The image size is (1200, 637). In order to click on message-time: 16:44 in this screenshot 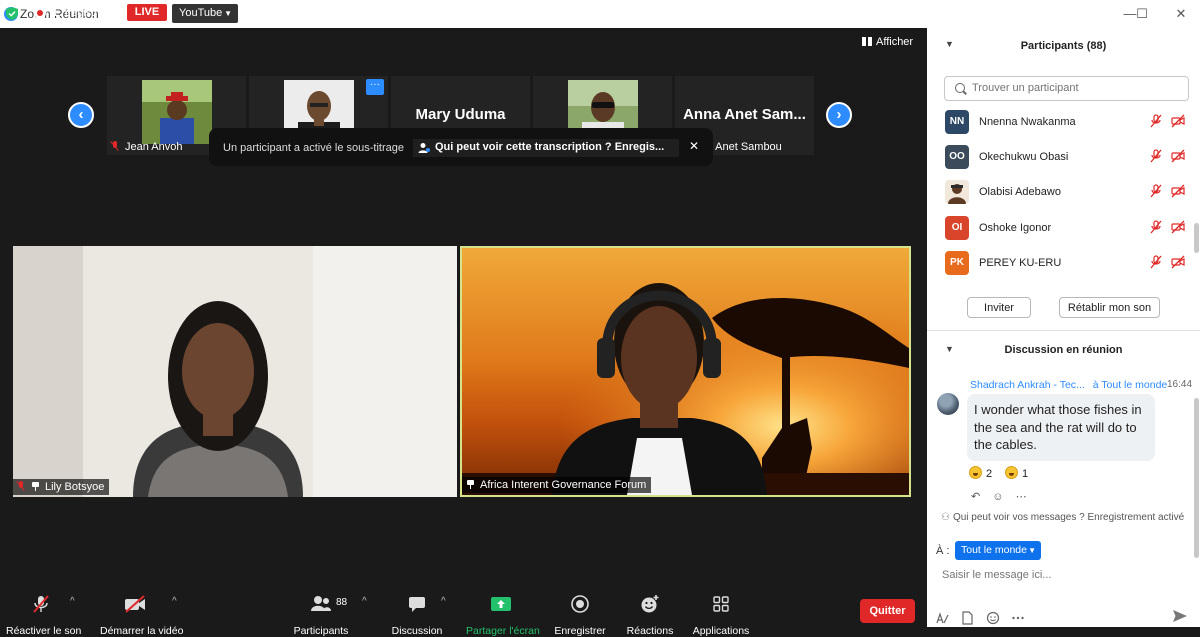, I will do `click(1180, 384)`.